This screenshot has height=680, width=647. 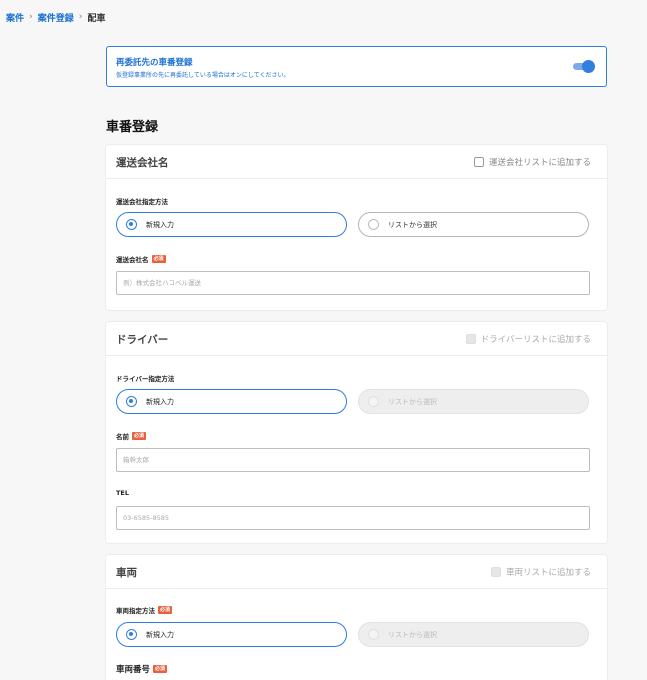 I want to click on breadcrumb-current: 配車, so click(x=96, y=18).